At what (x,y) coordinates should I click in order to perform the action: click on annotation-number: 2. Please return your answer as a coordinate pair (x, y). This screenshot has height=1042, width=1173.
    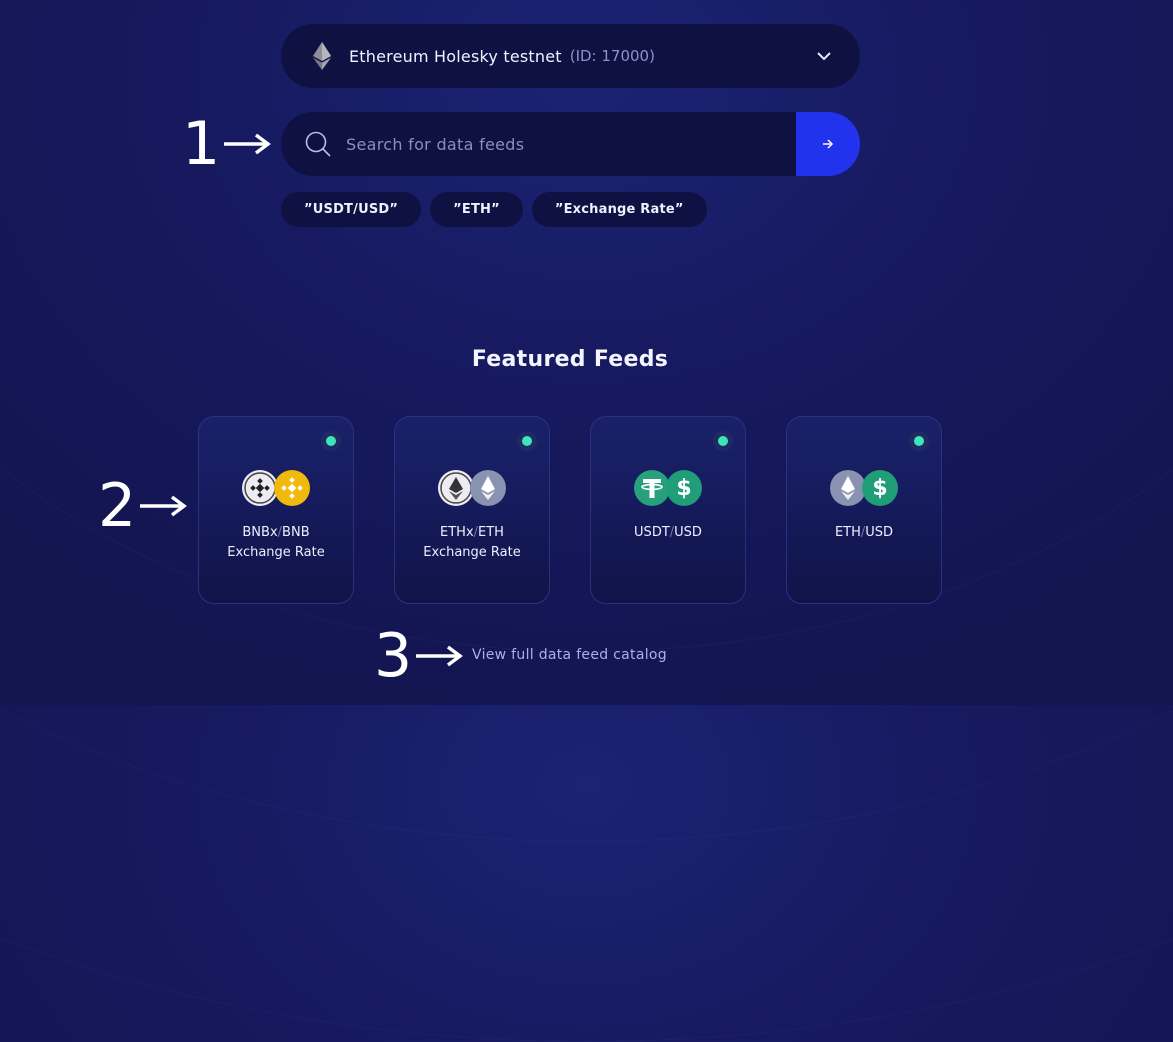
    Looking at the image, I should click on (117, 506).